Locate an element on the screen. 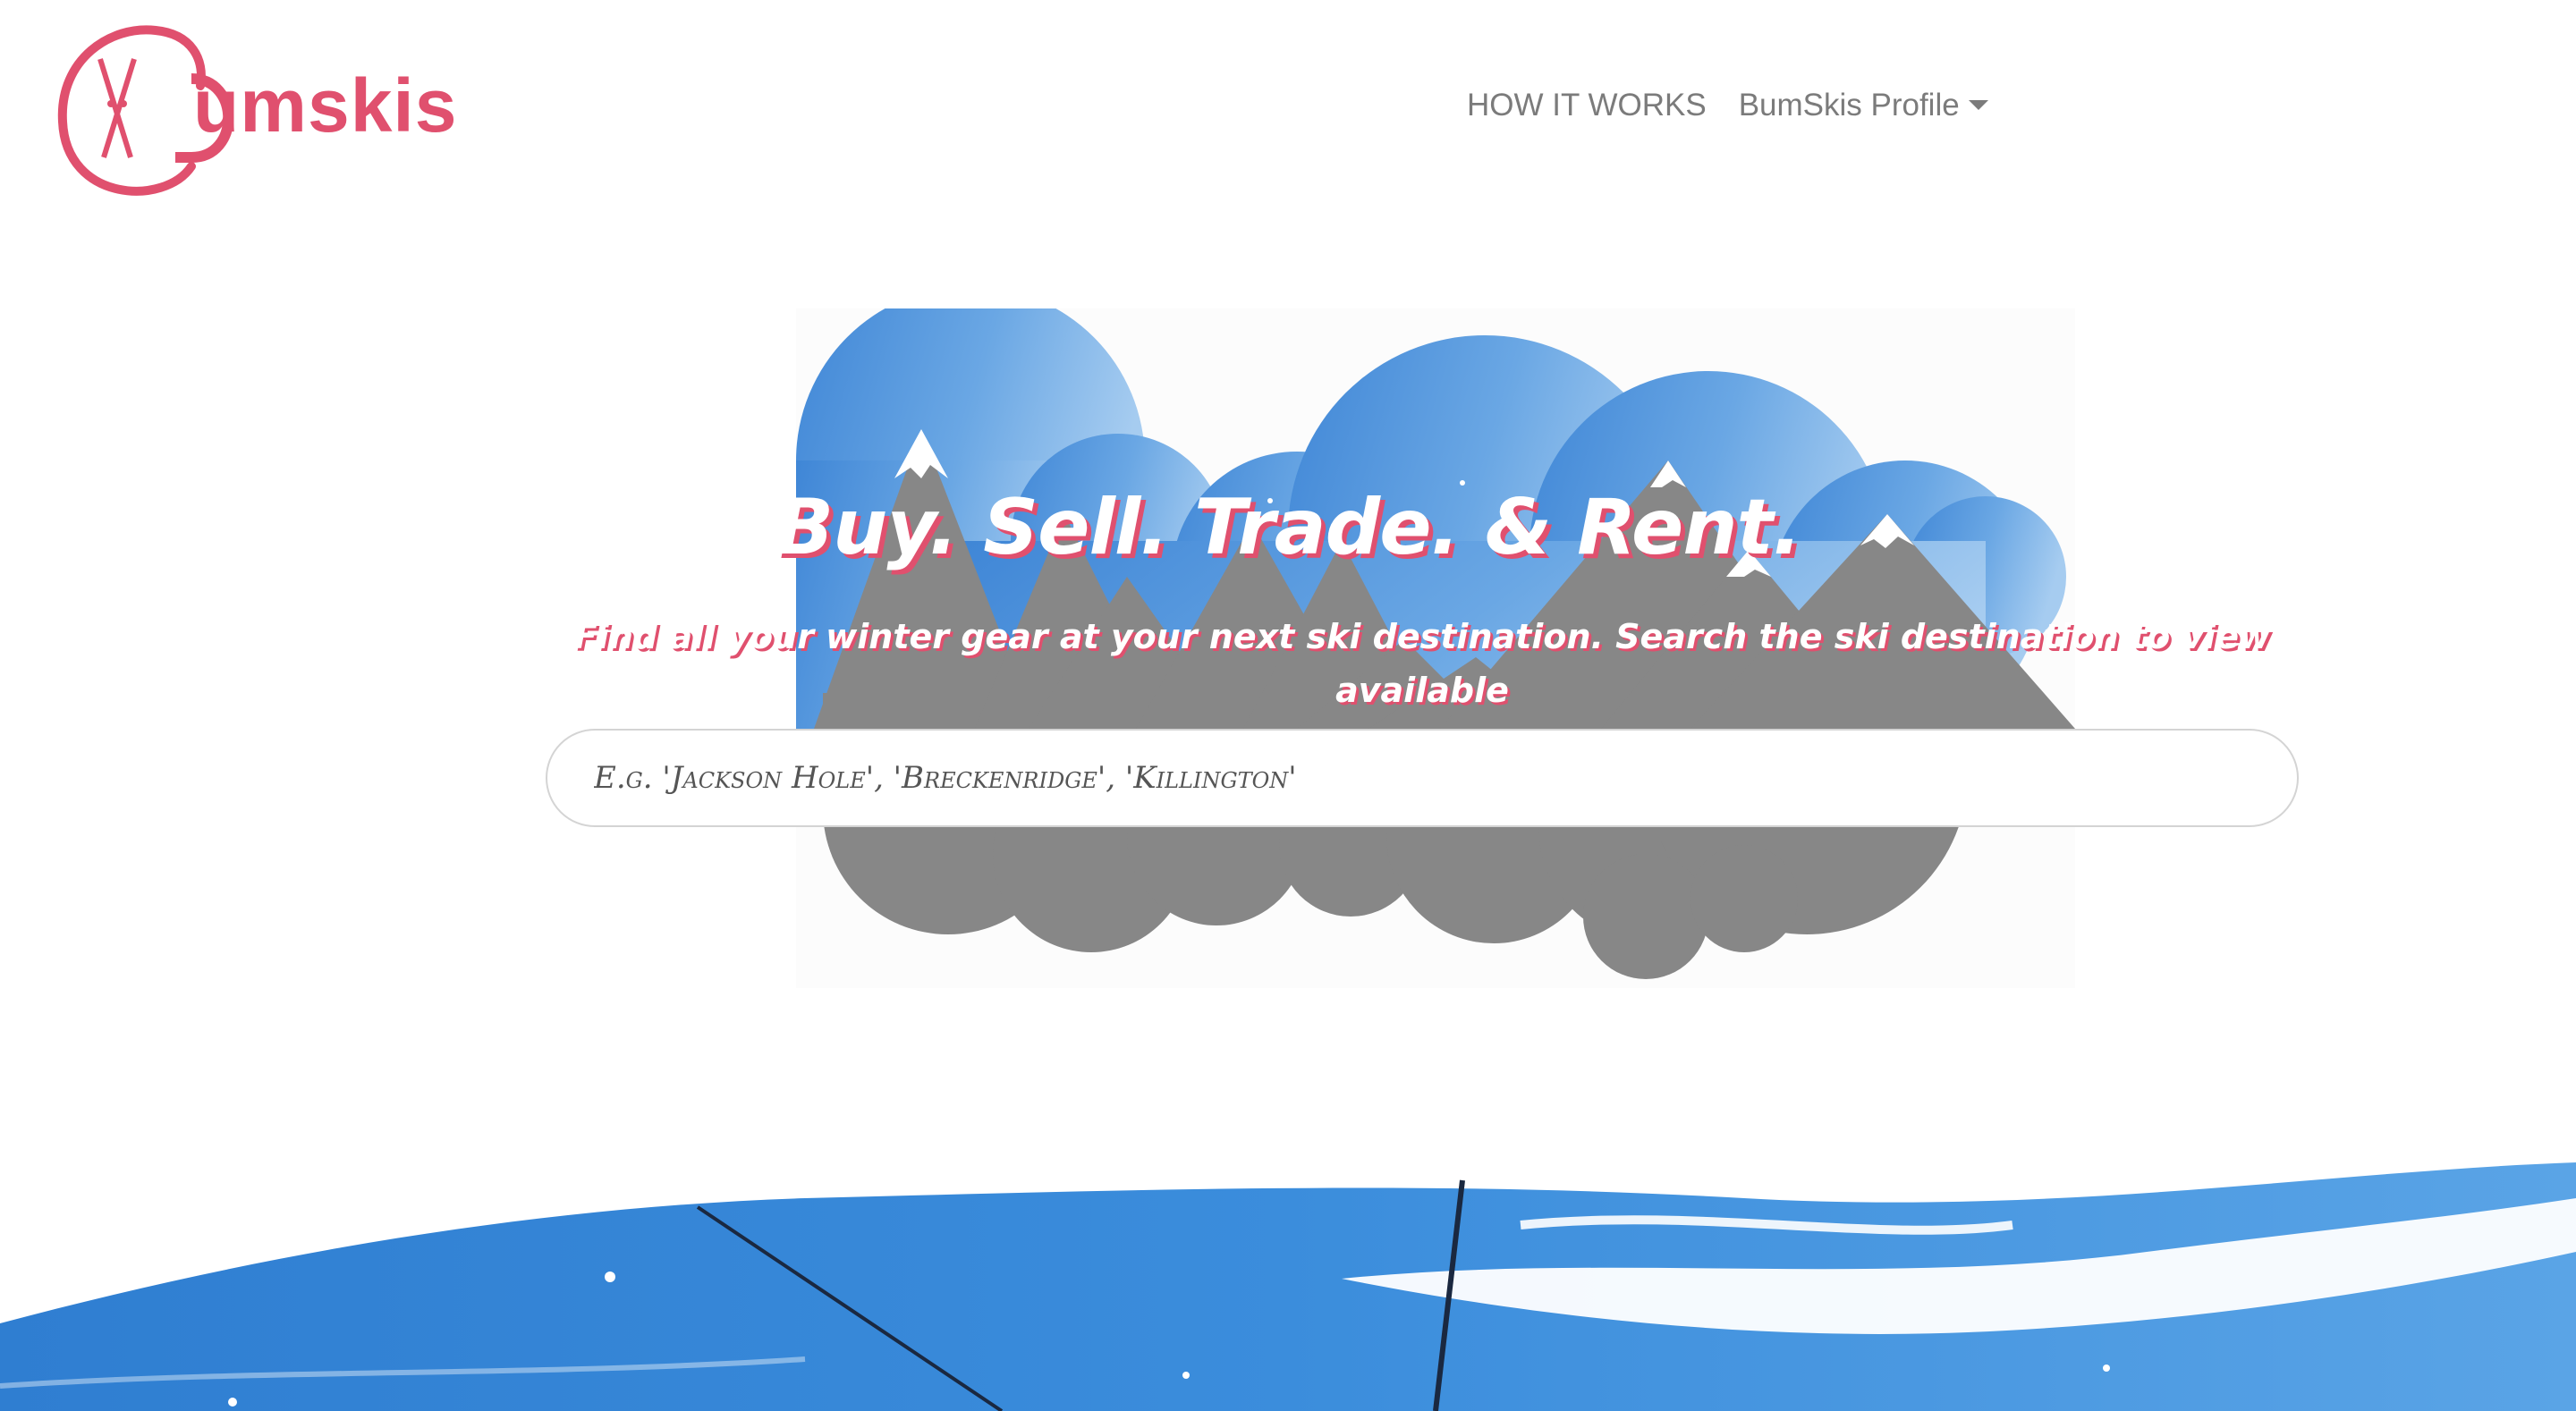 The width and height of the screenshot is (2576, 1411). destination-search-input is located at coordinates (1445, 778).